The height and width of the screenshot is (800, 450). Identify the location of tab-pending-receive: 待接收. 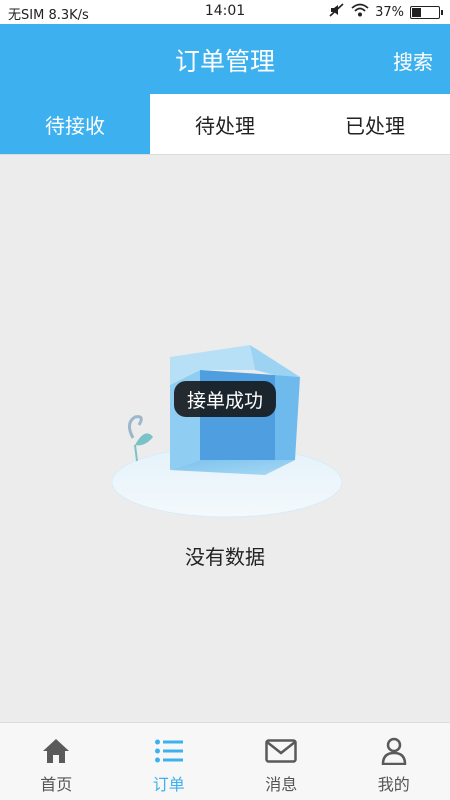
(75, 124).